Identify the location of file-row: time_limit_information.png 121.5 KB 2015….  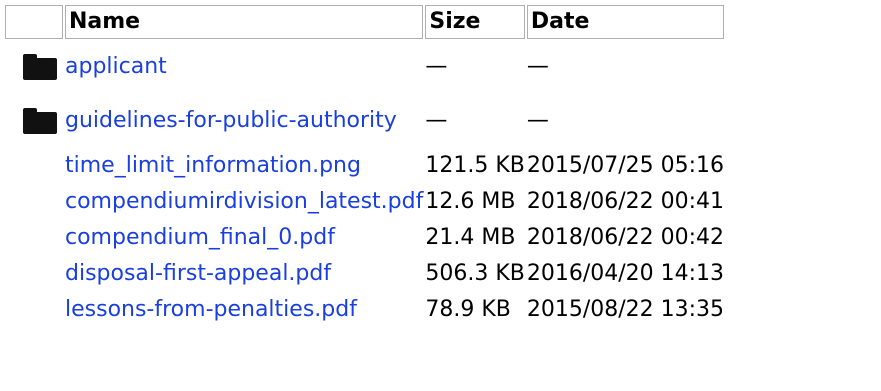
(364, 166).